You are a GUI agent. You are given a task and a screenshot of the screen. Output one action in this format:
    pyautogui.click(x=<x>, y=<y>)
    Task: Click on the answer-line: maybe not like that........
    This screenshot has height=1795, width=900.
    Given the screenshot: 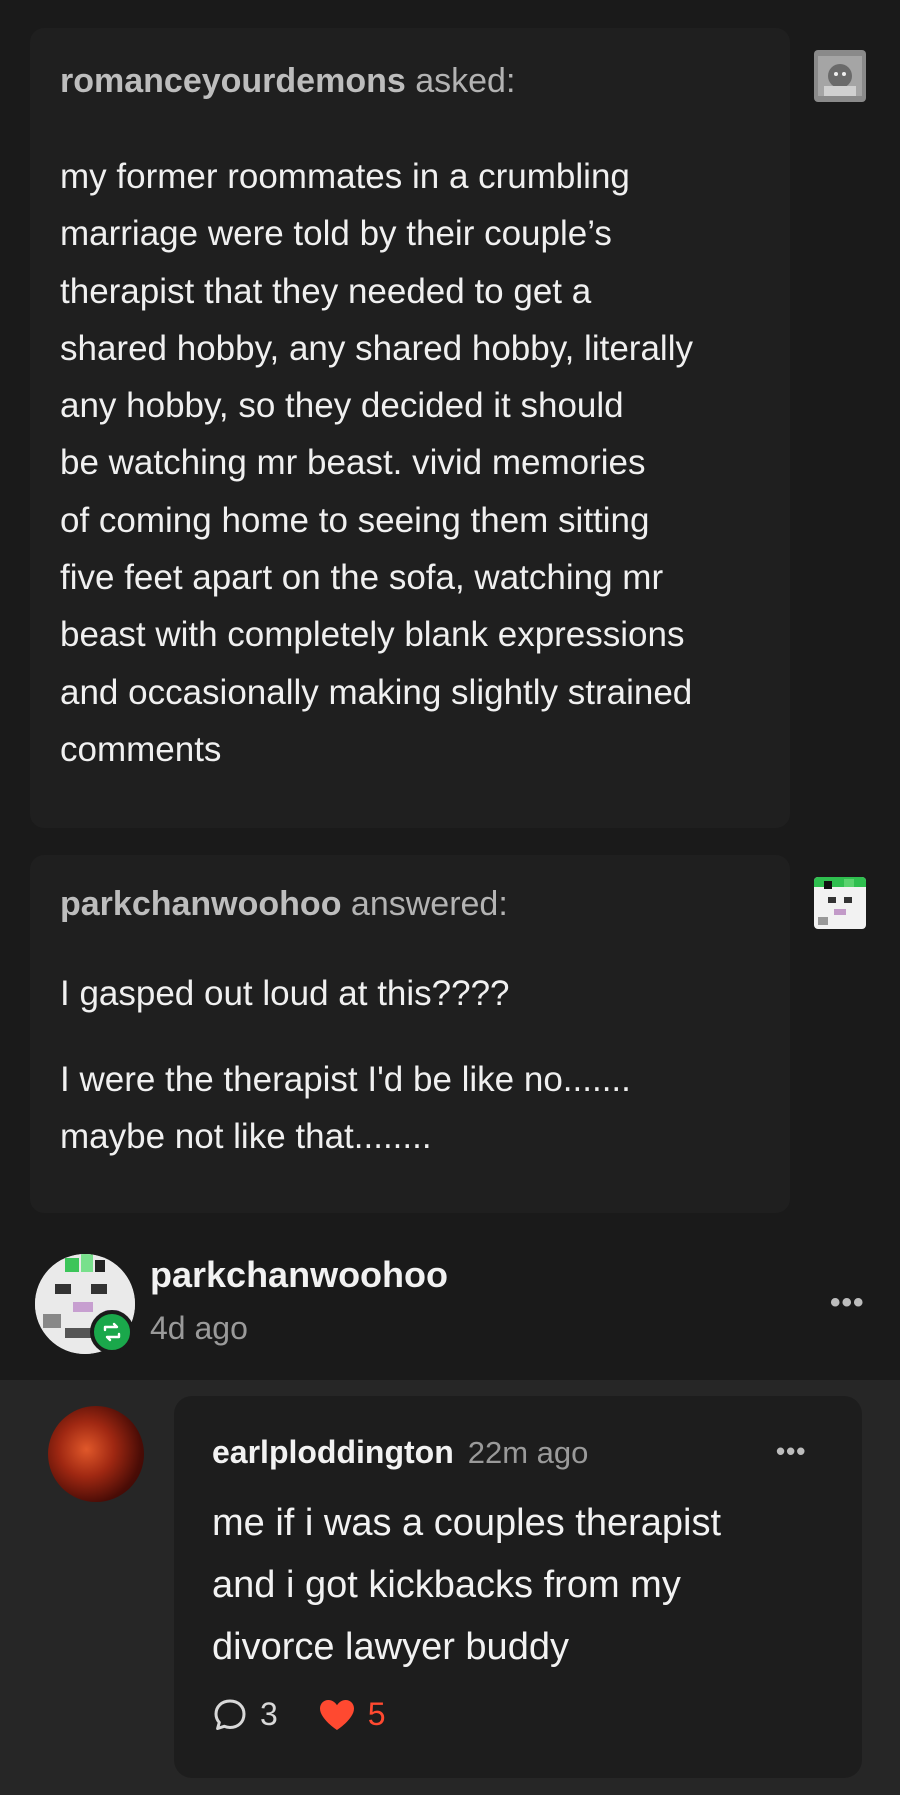 What is the action you would take?
    pyautogui.click(x=246, y=1137)
    